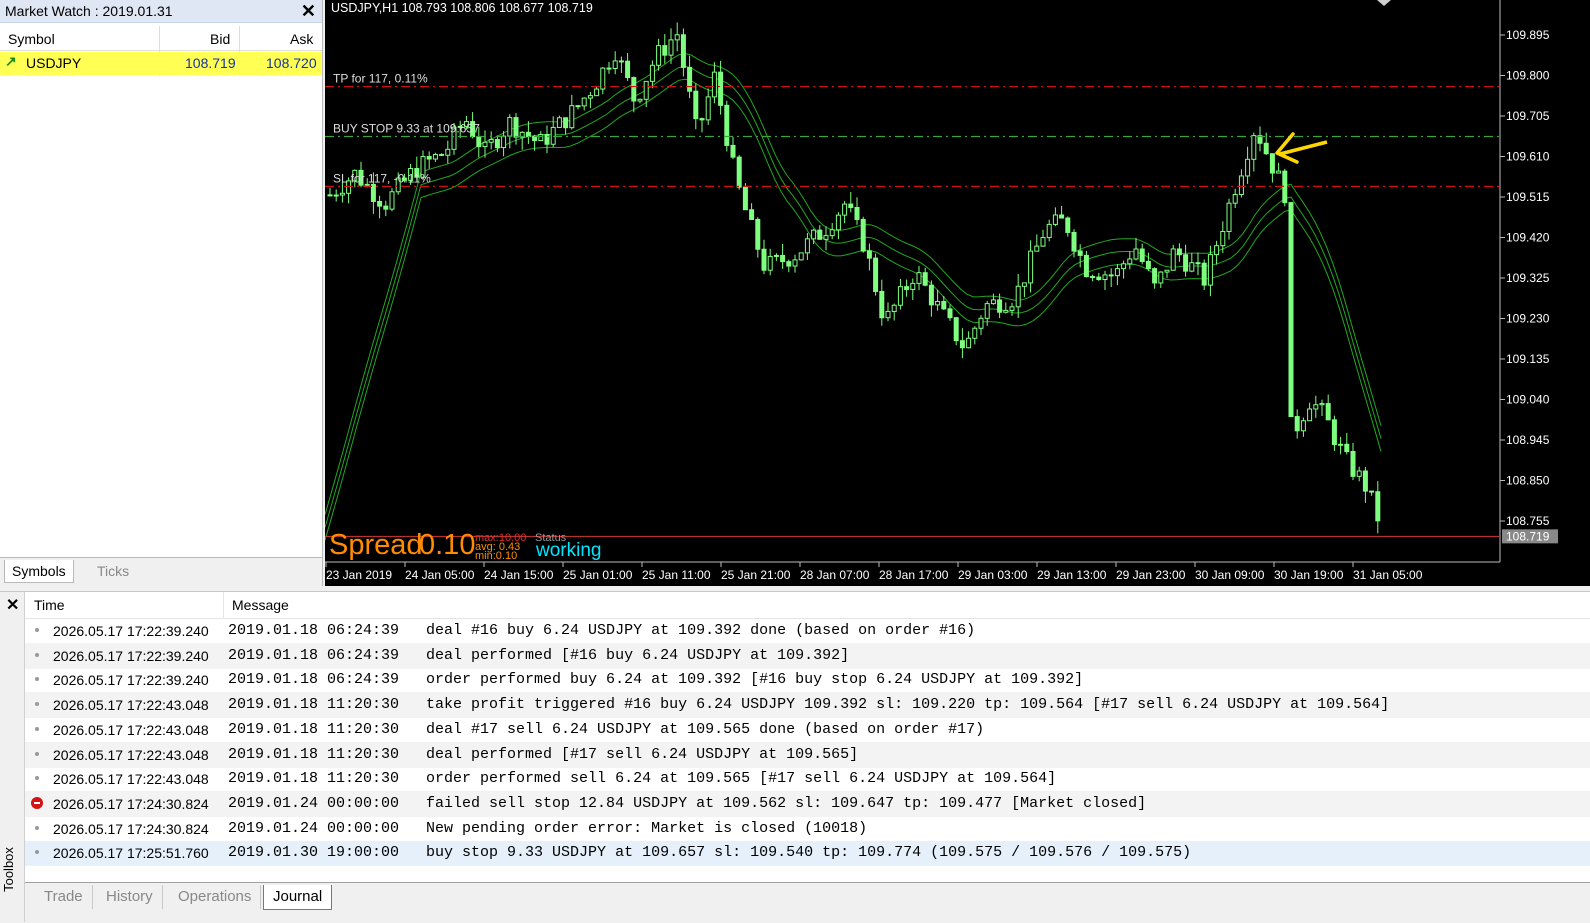 The image size is (1590, 923). Describe the element at coordinates (220, 39) in the screenshot. I see `column-bid: Bid` at that location.